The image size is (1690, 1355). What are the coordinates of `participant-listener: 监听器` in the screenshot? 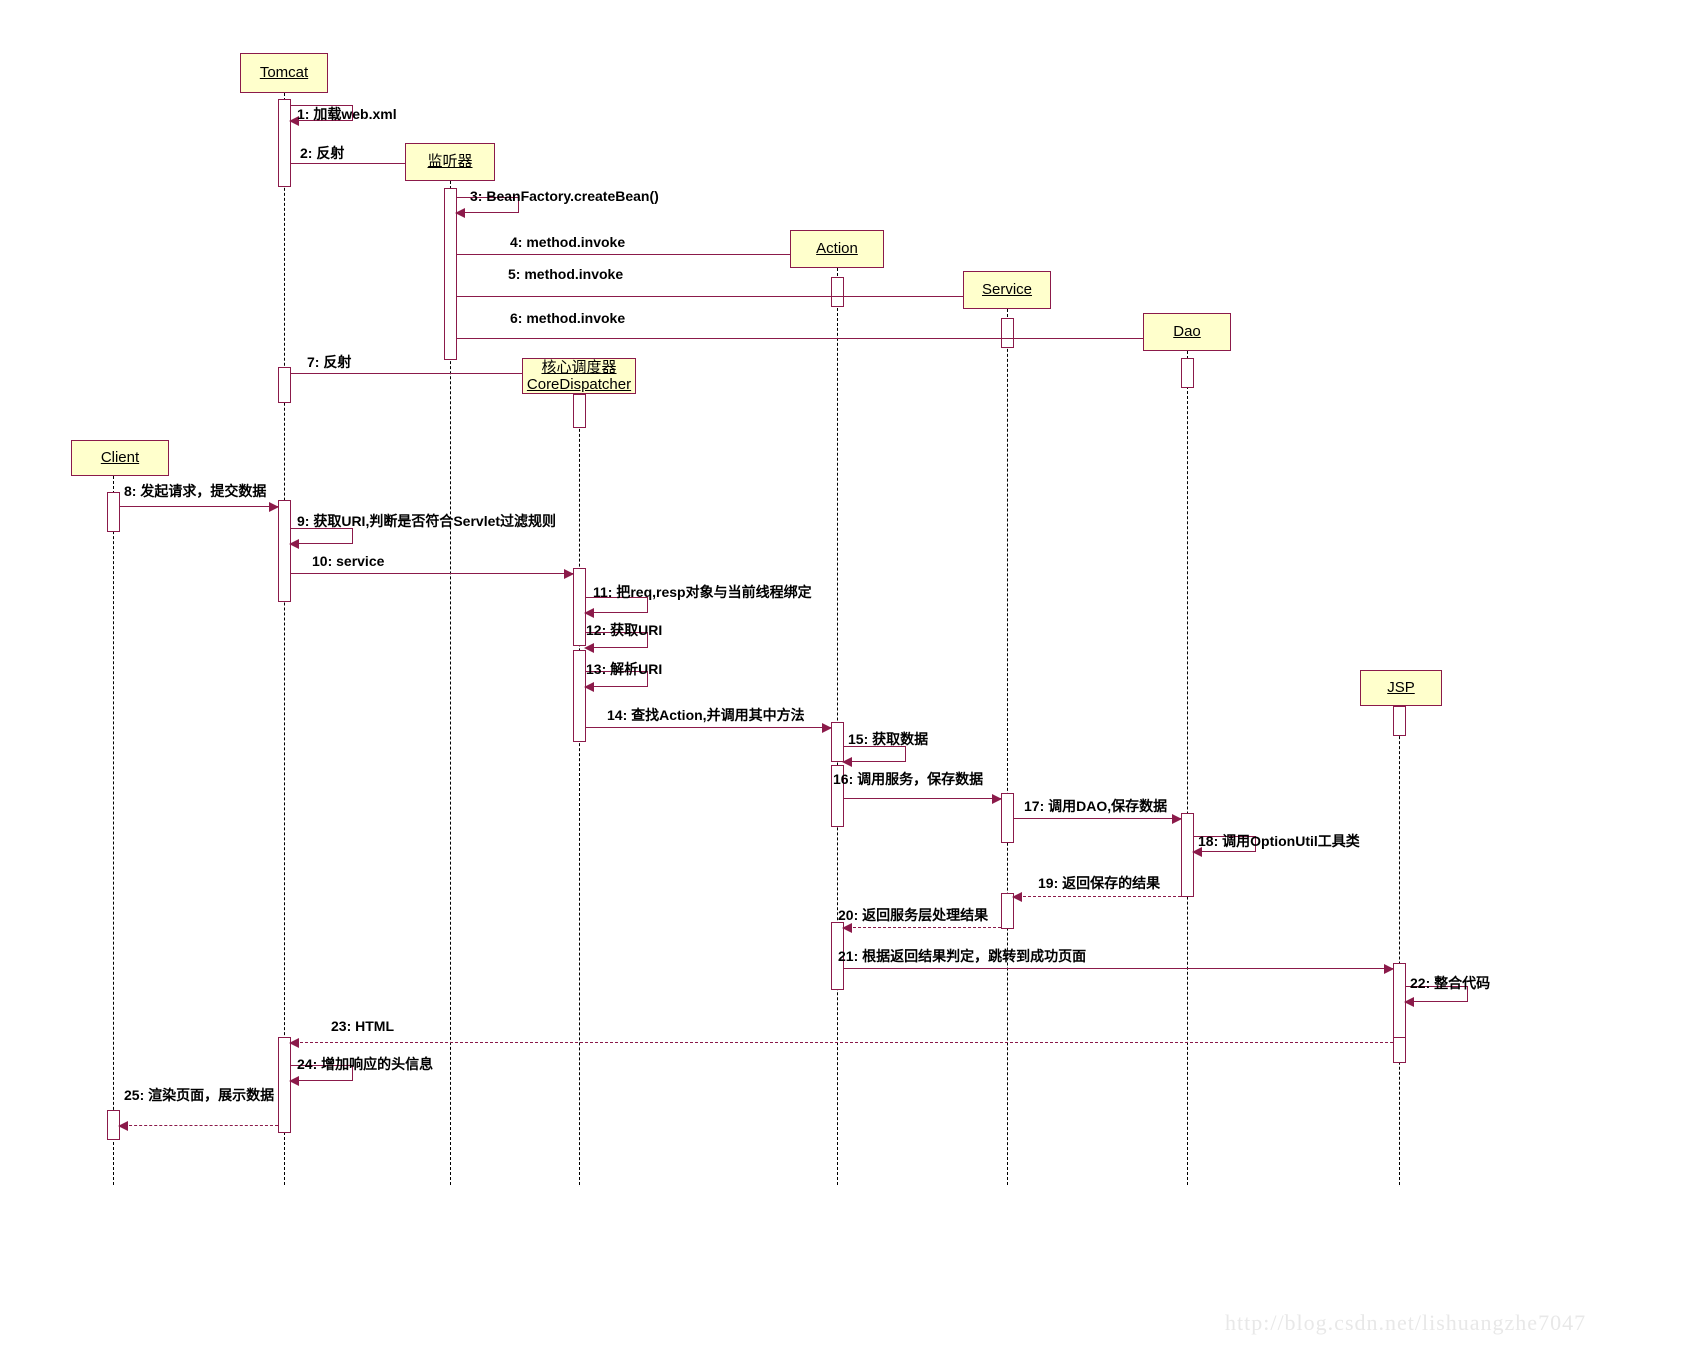 It's located at (450, 162).